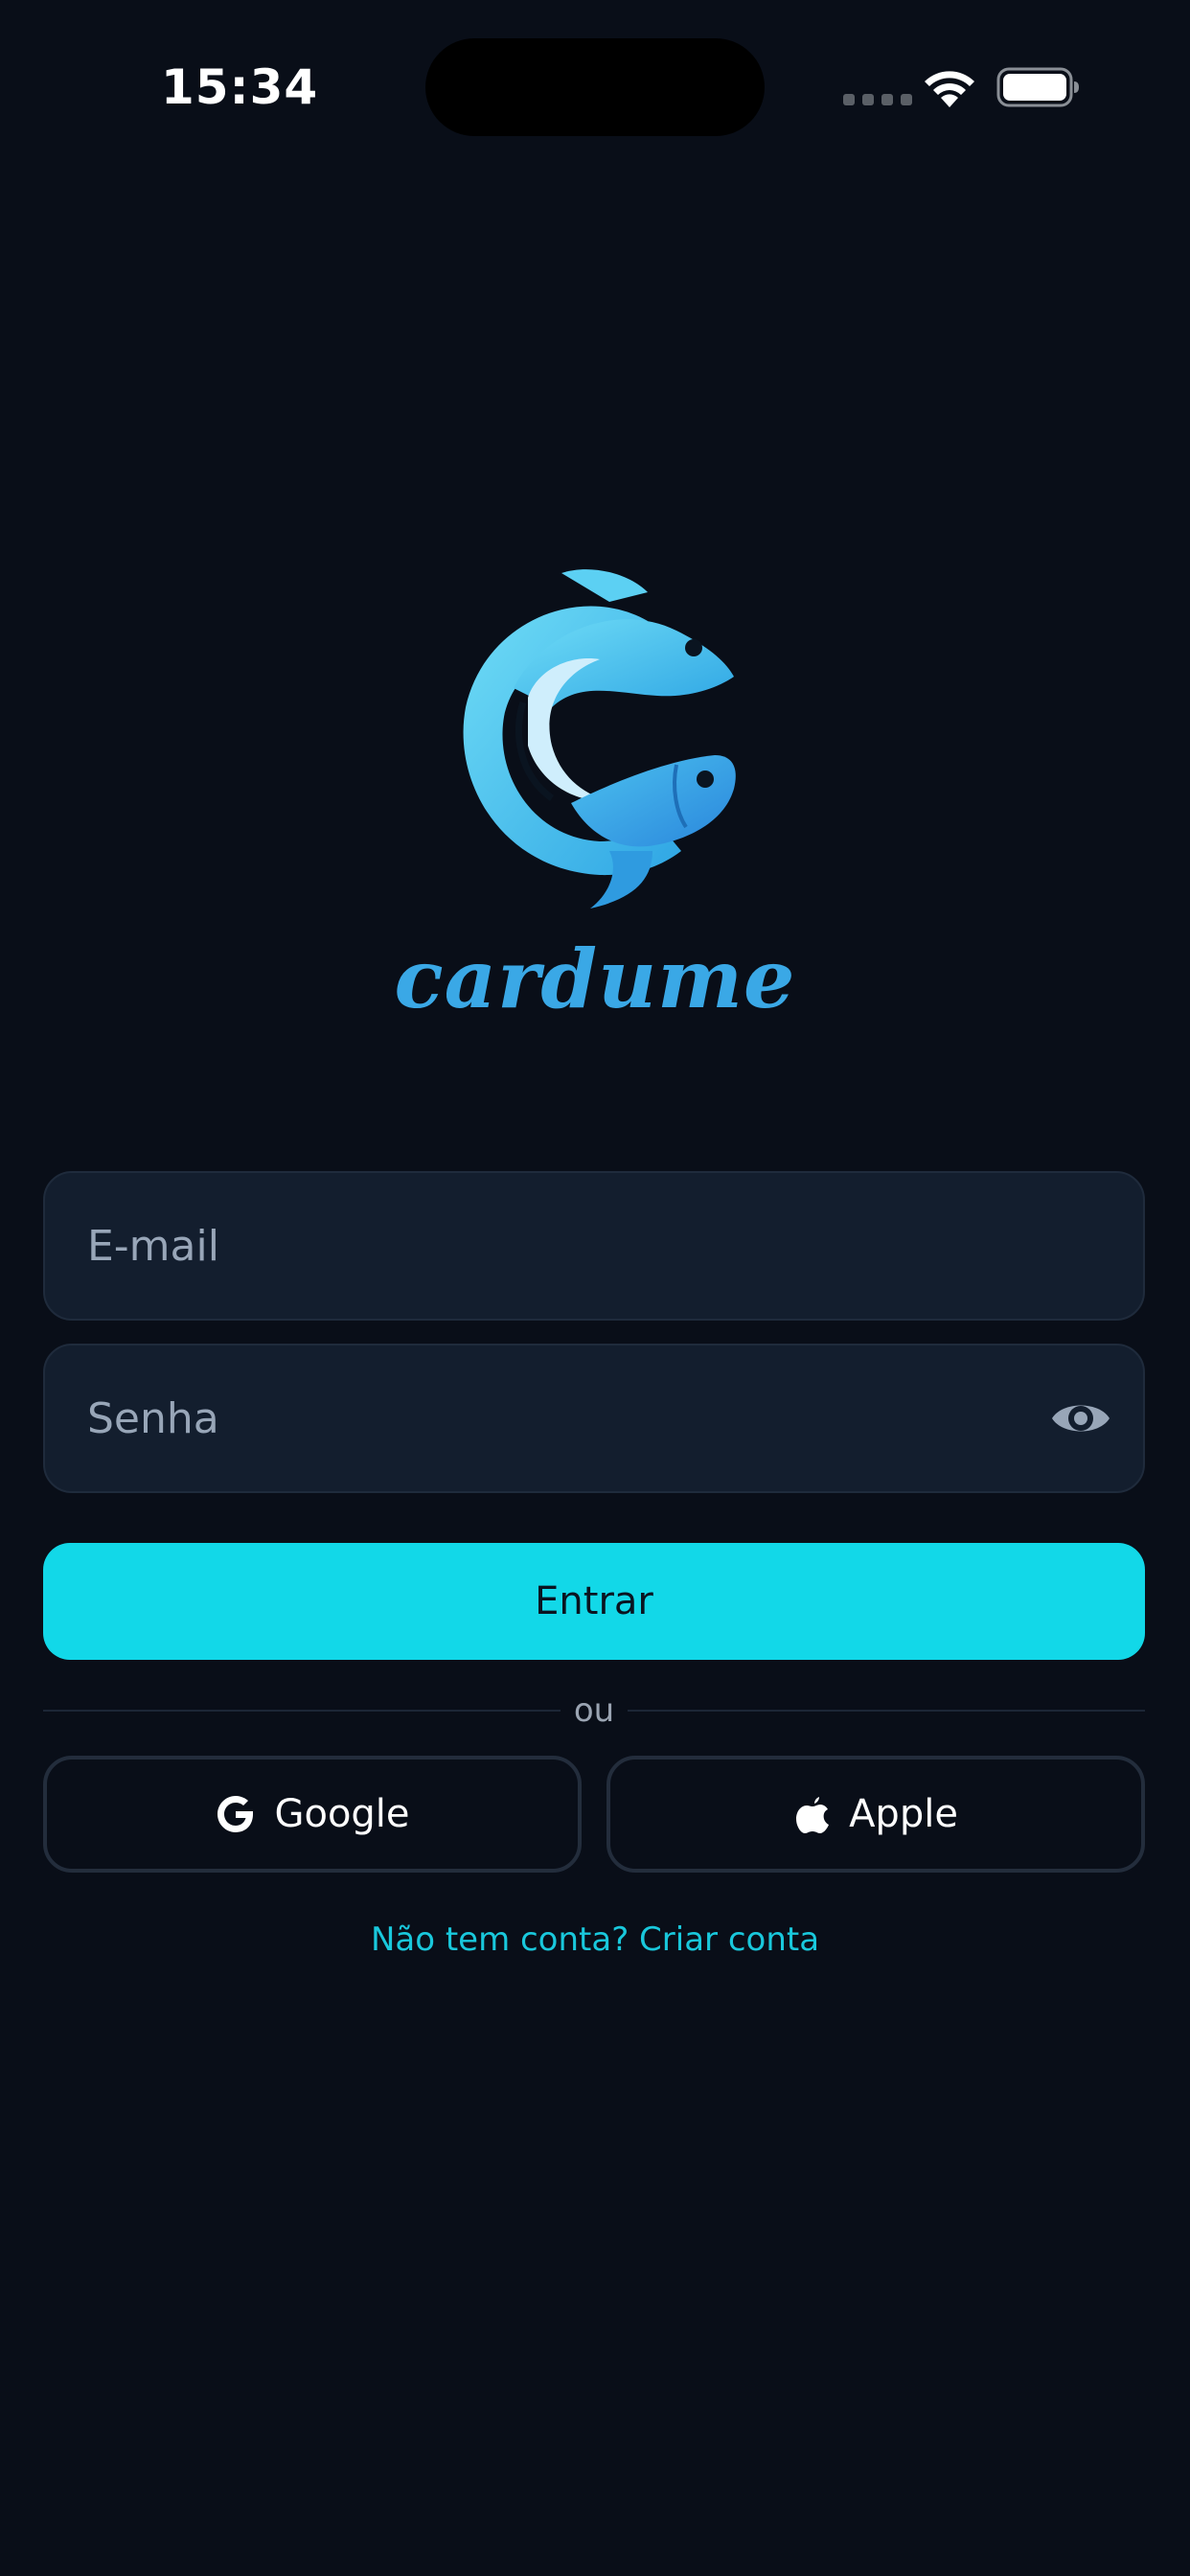 This screenshot has width=1190, height=2576. What do you see at coordinates (236, 1814) in the screenshot?
I see `google-icon` at bounding box center [236, 1814].